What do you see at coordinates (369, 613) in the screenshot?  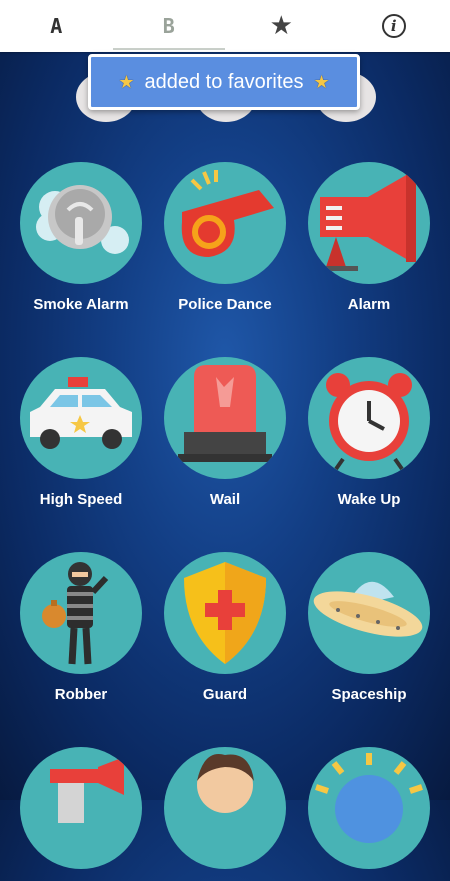 I see `ufo-icon` at bounding box center [369, 613].